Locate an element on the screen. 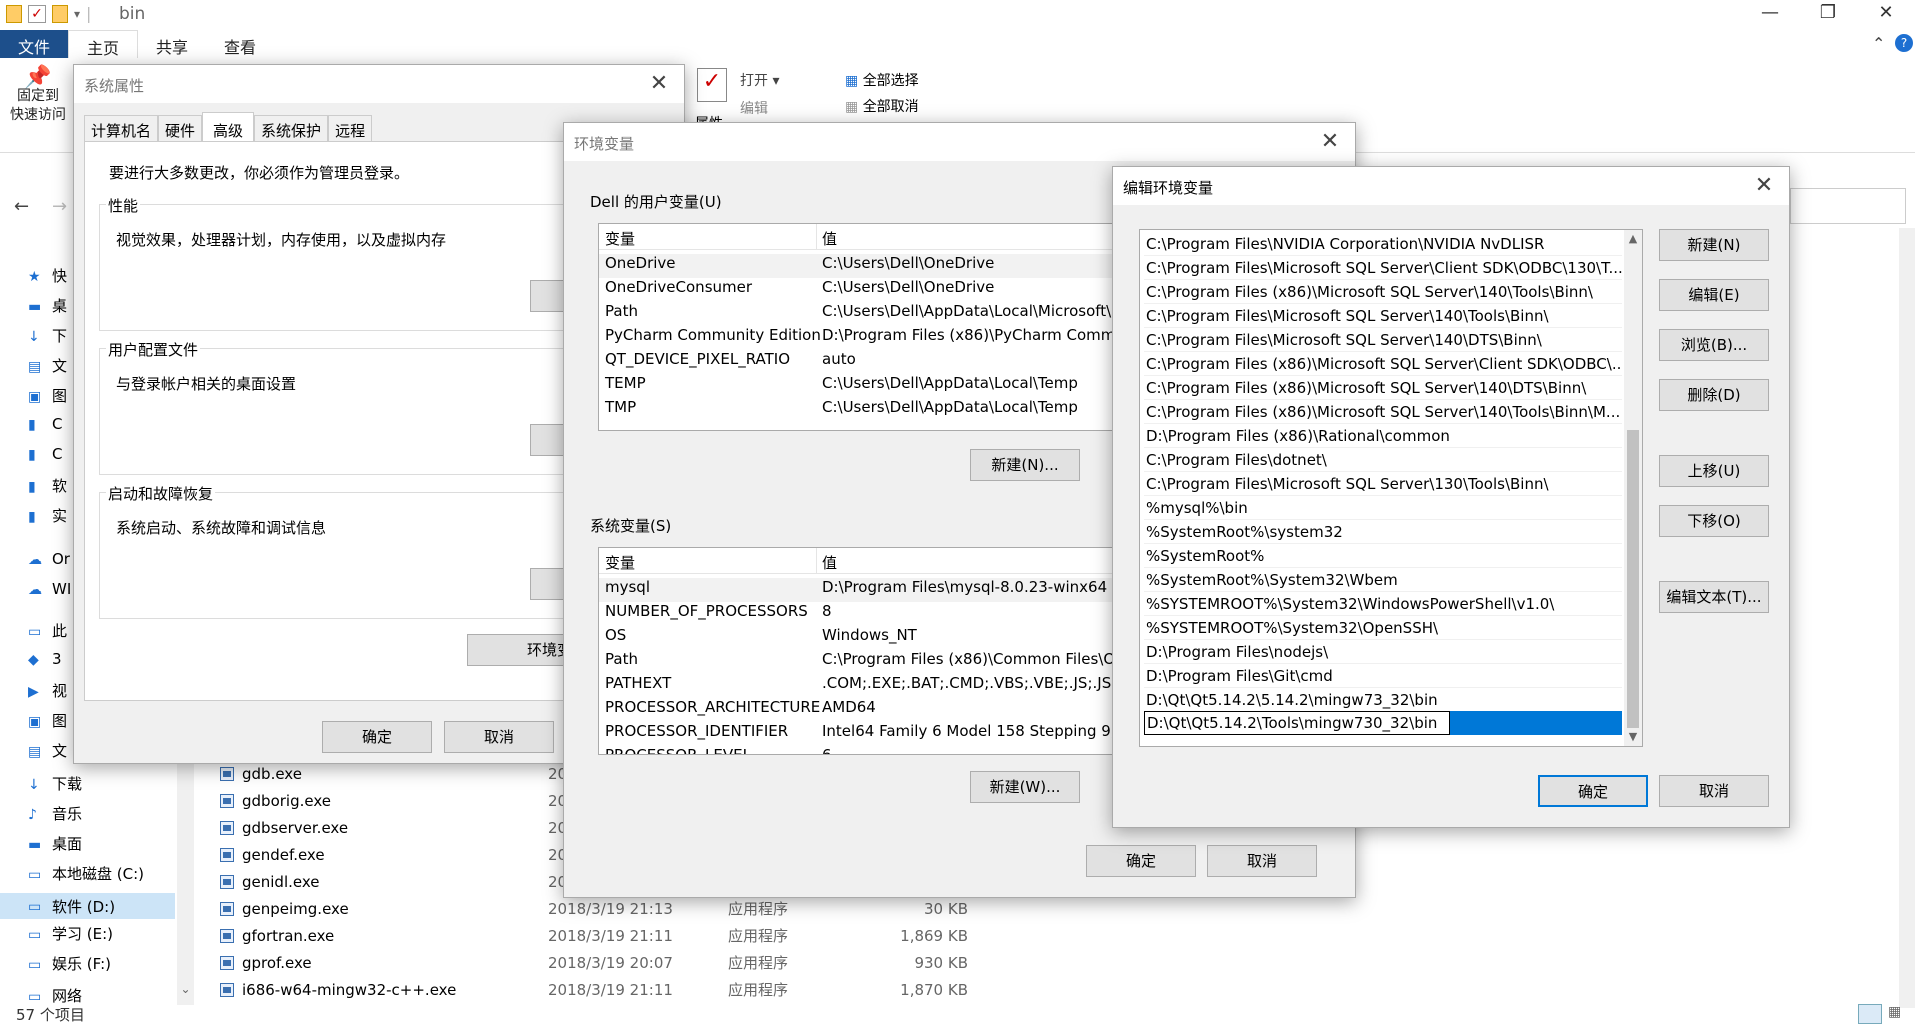 The height and width of the screenshot is (1027, 1915). nav-item: ☁ Or is located at coordinates (49, 559).